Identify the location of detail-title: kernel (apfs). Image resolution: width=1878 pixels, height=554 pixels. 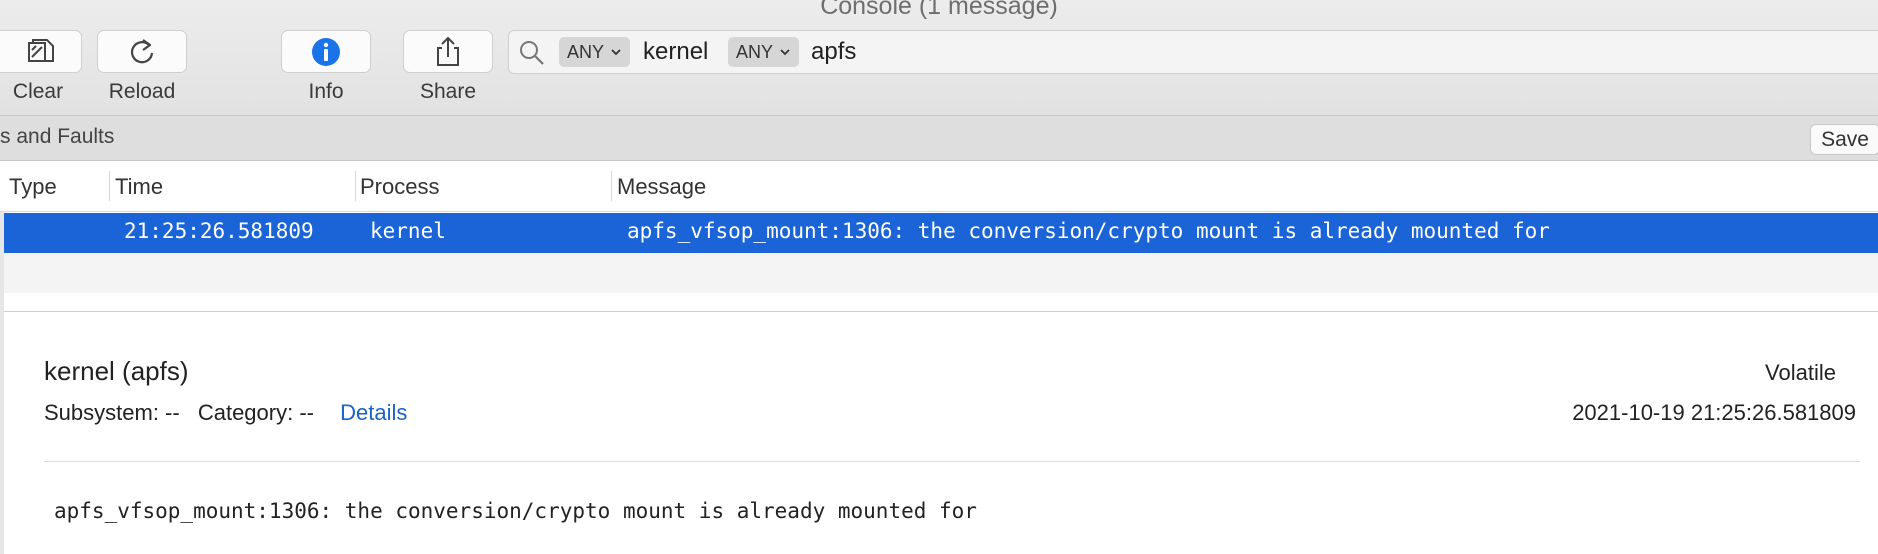
(116, 371).